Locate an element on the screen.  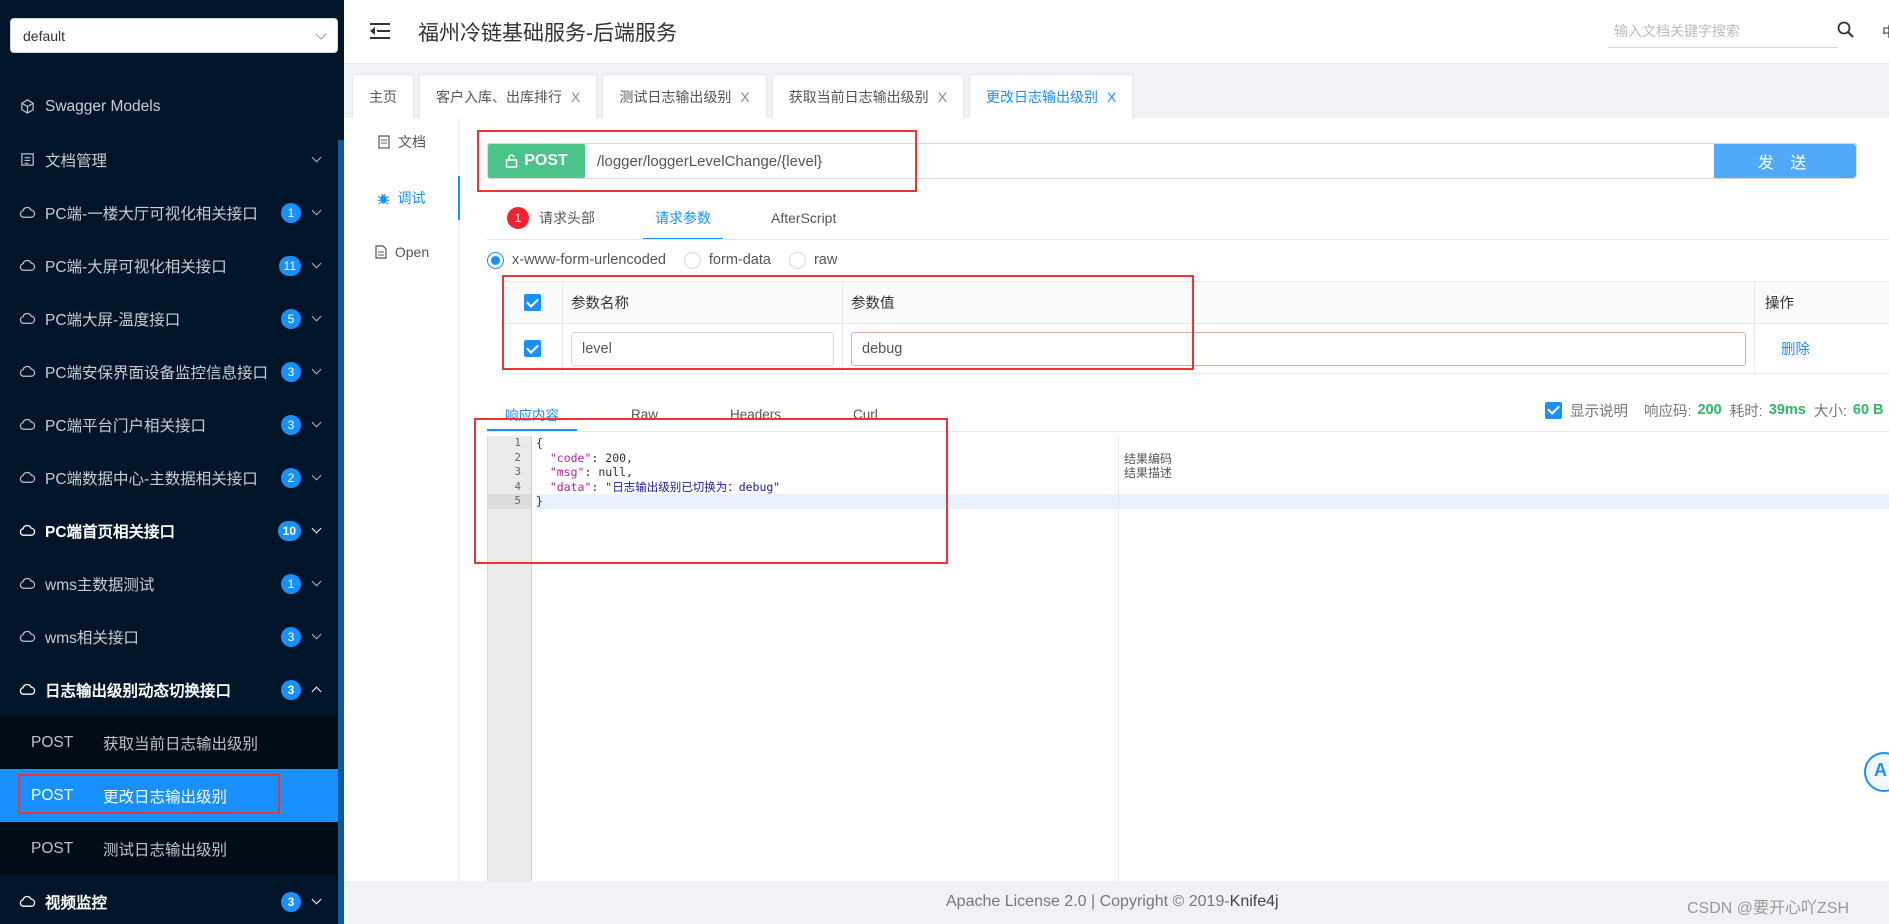
sidebar-item-label: wms主数据测试 is located at coordinates (100, 585).